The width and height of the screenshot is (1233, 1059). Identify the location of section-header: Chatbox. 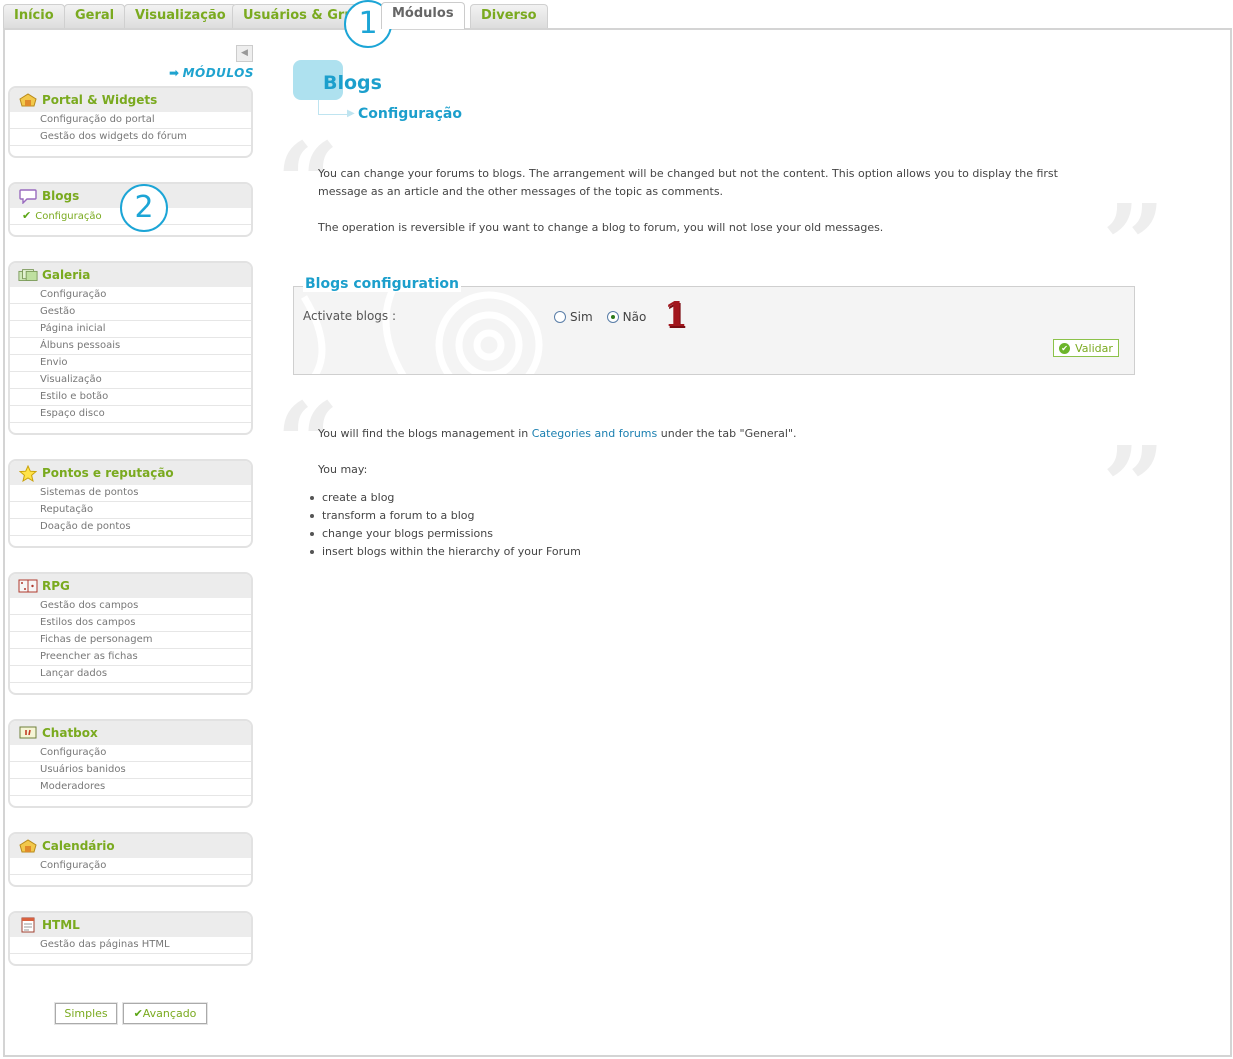
(130, 733).